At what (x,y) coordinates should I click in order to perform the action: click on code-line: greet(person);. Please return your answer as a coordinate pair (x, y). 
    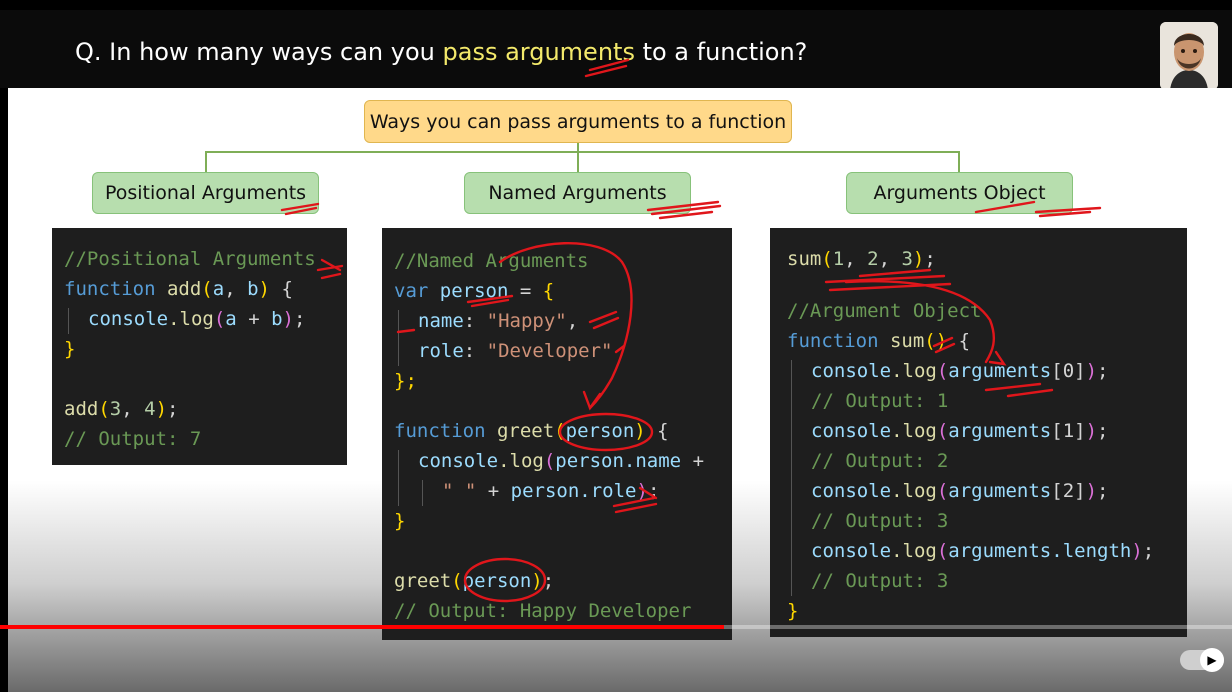
    Looking at the image, I should click on (474, 581).